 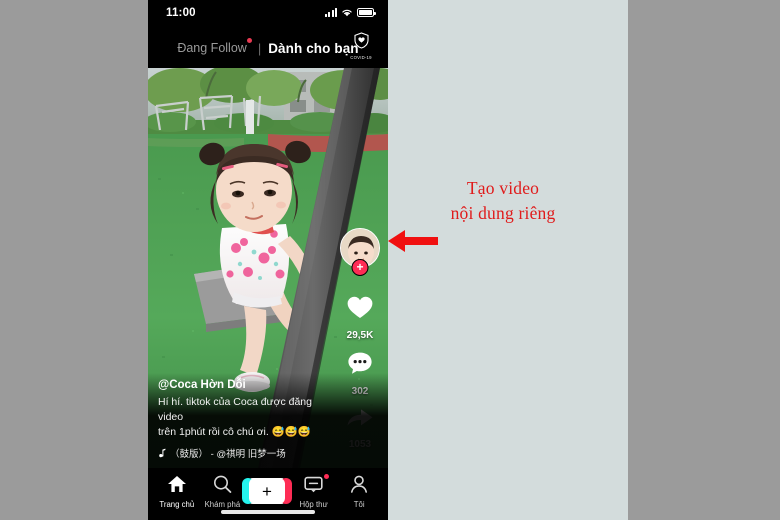 I want to click on music-title: （鼓版） - @祺明 旧梦一场, so click(x=228, y=454).